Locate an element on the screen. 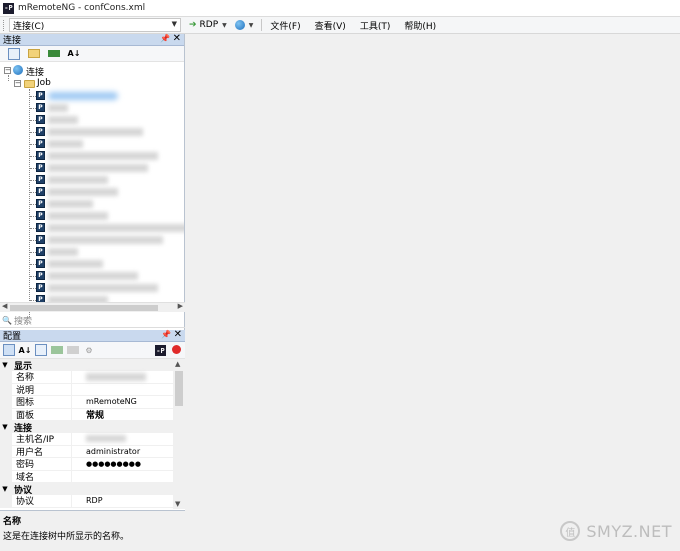 This screenshot has height=551, width=680. connect-protocol-button: ➔ RDP ▼ is located at coordinates (208, 25).